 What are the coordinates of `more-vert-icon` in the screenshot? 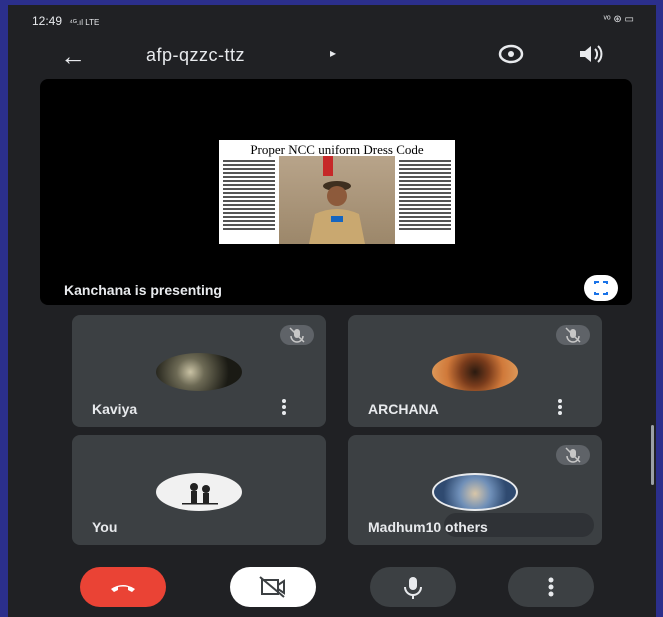 It's located at (551, 587).